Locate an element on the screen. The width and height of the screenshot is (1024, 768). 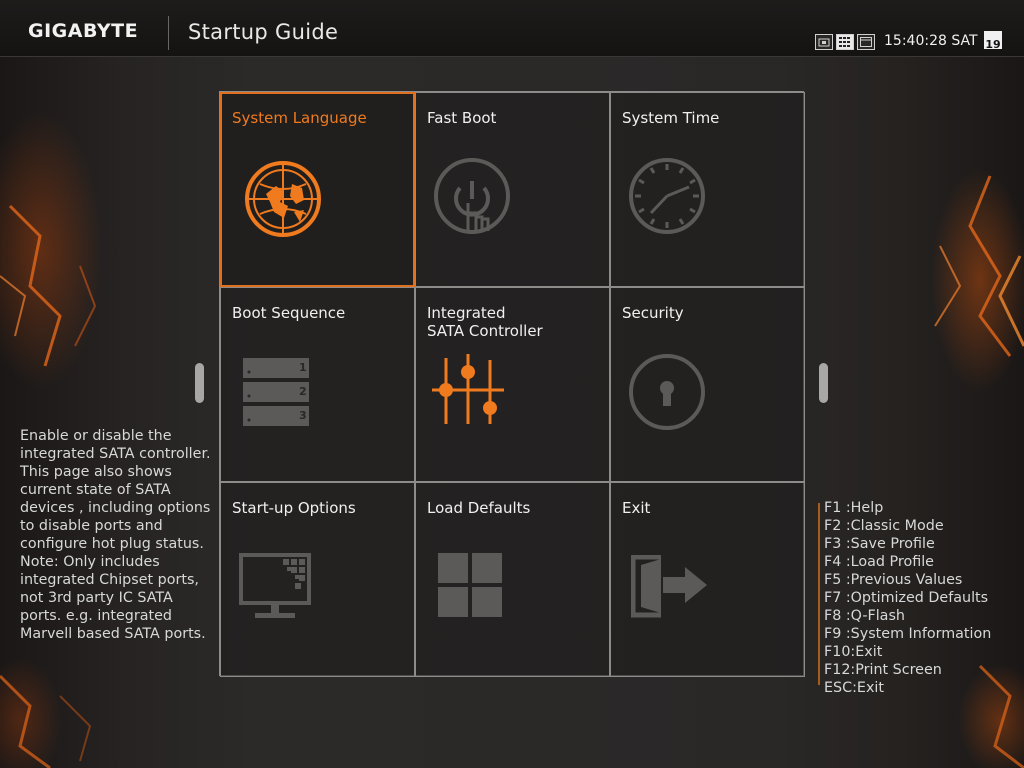
lock-icon is located at coordinates (667, 392).